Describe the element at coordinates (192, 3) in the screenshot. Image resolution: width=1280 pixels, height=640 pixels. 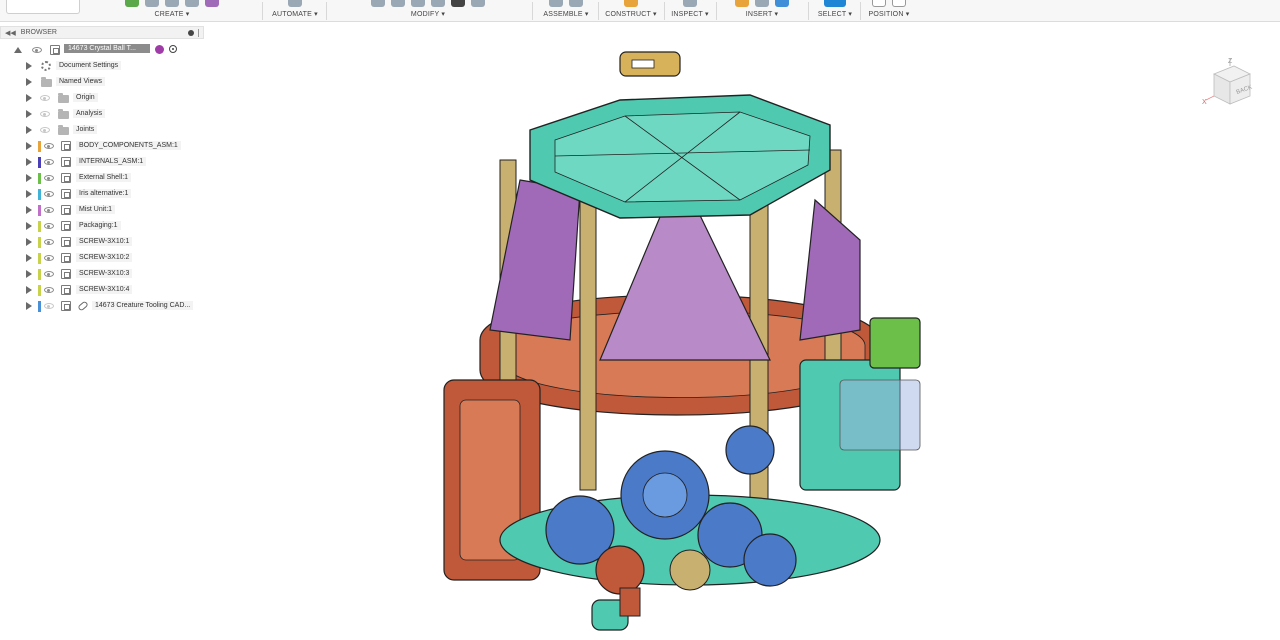
I see `revolve-icon` at that location.